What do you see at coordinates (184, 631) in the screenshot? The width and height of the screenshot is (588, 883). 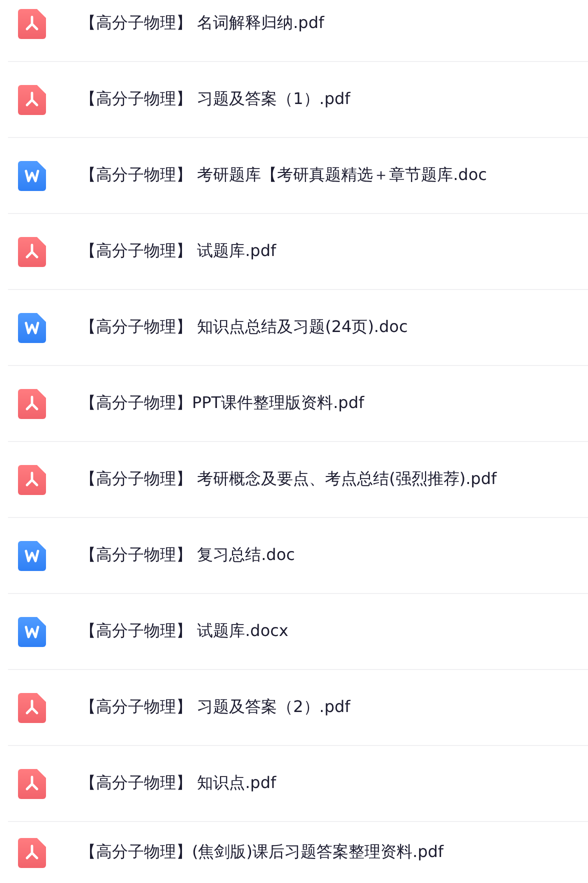 I see `file-name: 【高分子物理】 试题库.docx` at bounding box center [184, 631].